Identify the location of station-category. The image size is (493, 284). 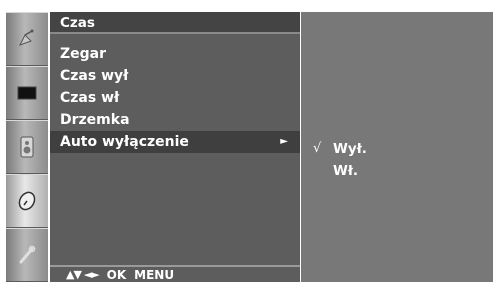
(27, 39).